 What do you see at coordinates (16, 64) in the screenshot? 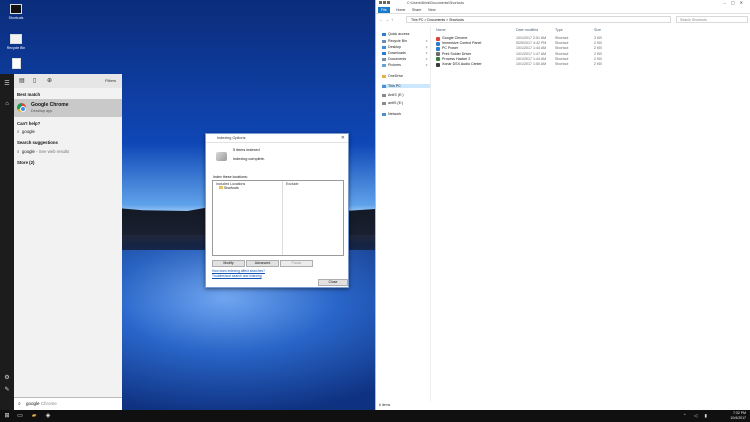
I see `desktop-icon-file` at bounding box center [16, 64].